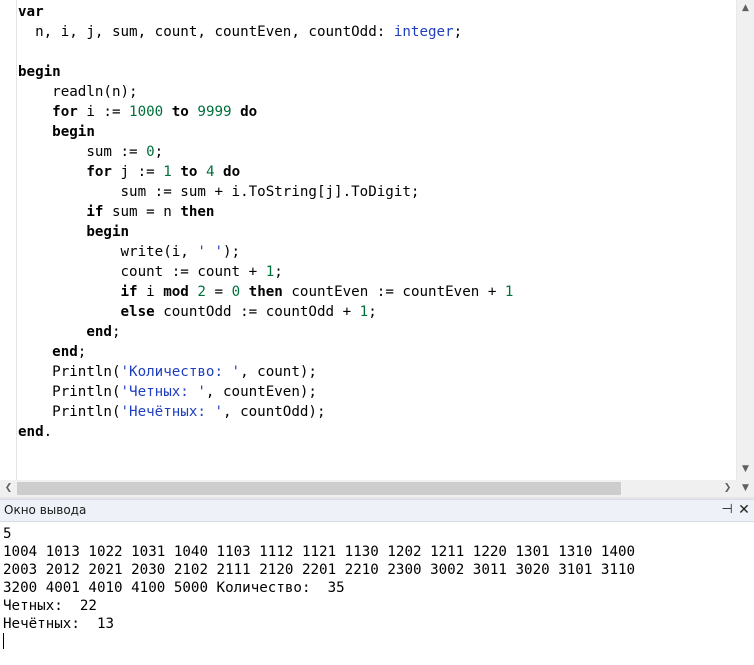  I want to click on code-line: if sum = n then, so click(376, 212).